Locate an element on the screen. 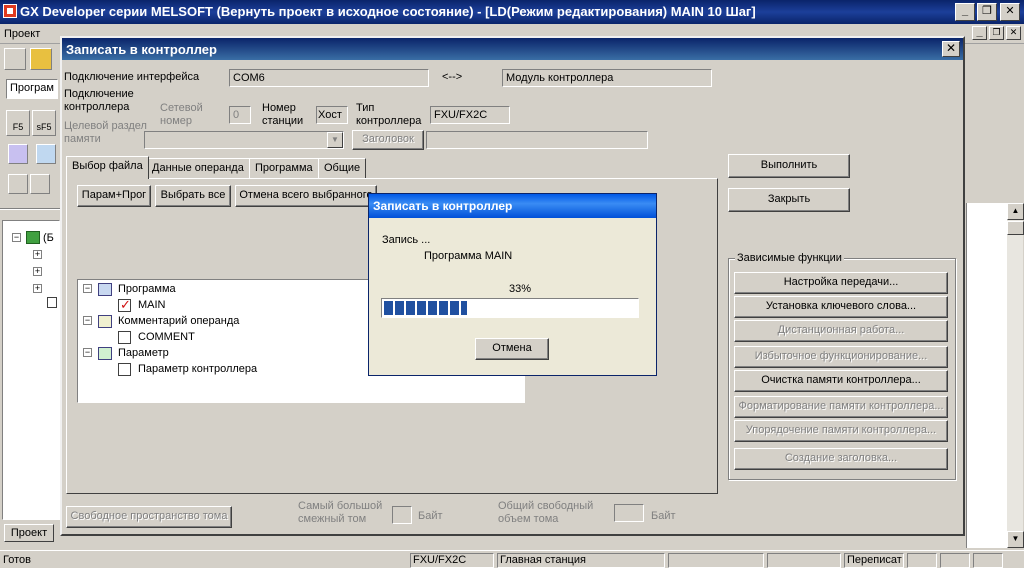 The image size is (1024, 568). ladder-icon is located at coordinates (18, 154).